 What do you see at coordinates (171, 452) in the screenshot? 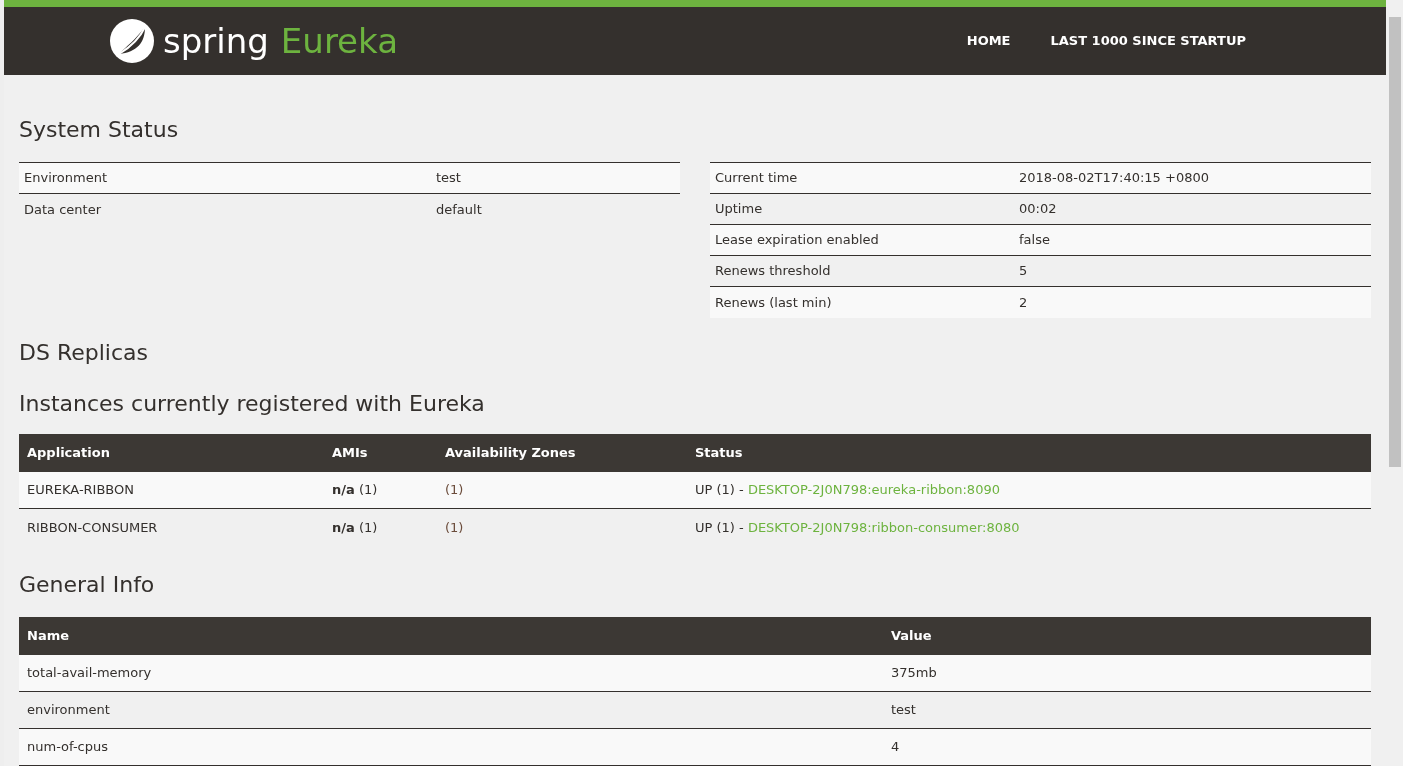
I see `column-header: Application` at bounding box center [171, 452].